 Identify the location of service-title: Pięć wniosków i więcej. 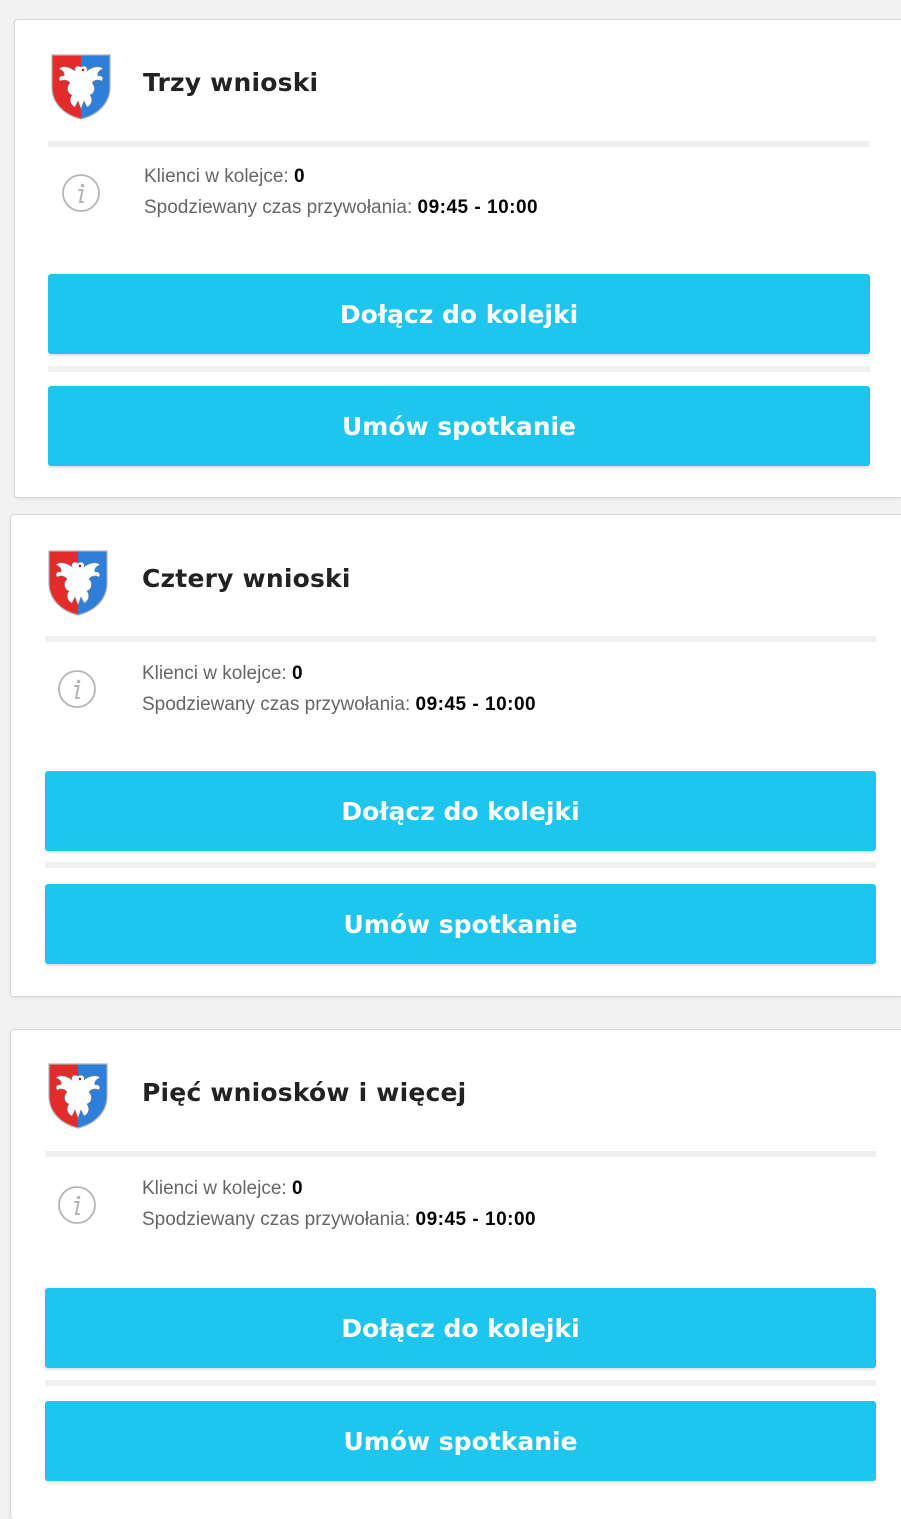
(304, 1092).